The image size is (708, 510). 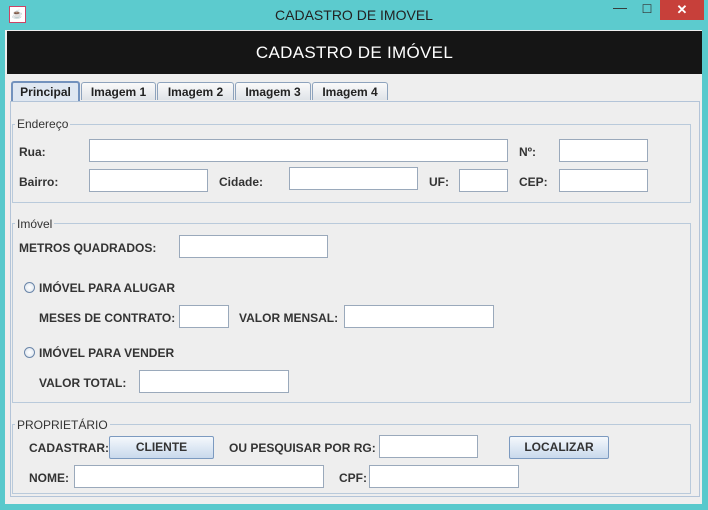 I want to click on uf-input, so click(x=483, y=180).